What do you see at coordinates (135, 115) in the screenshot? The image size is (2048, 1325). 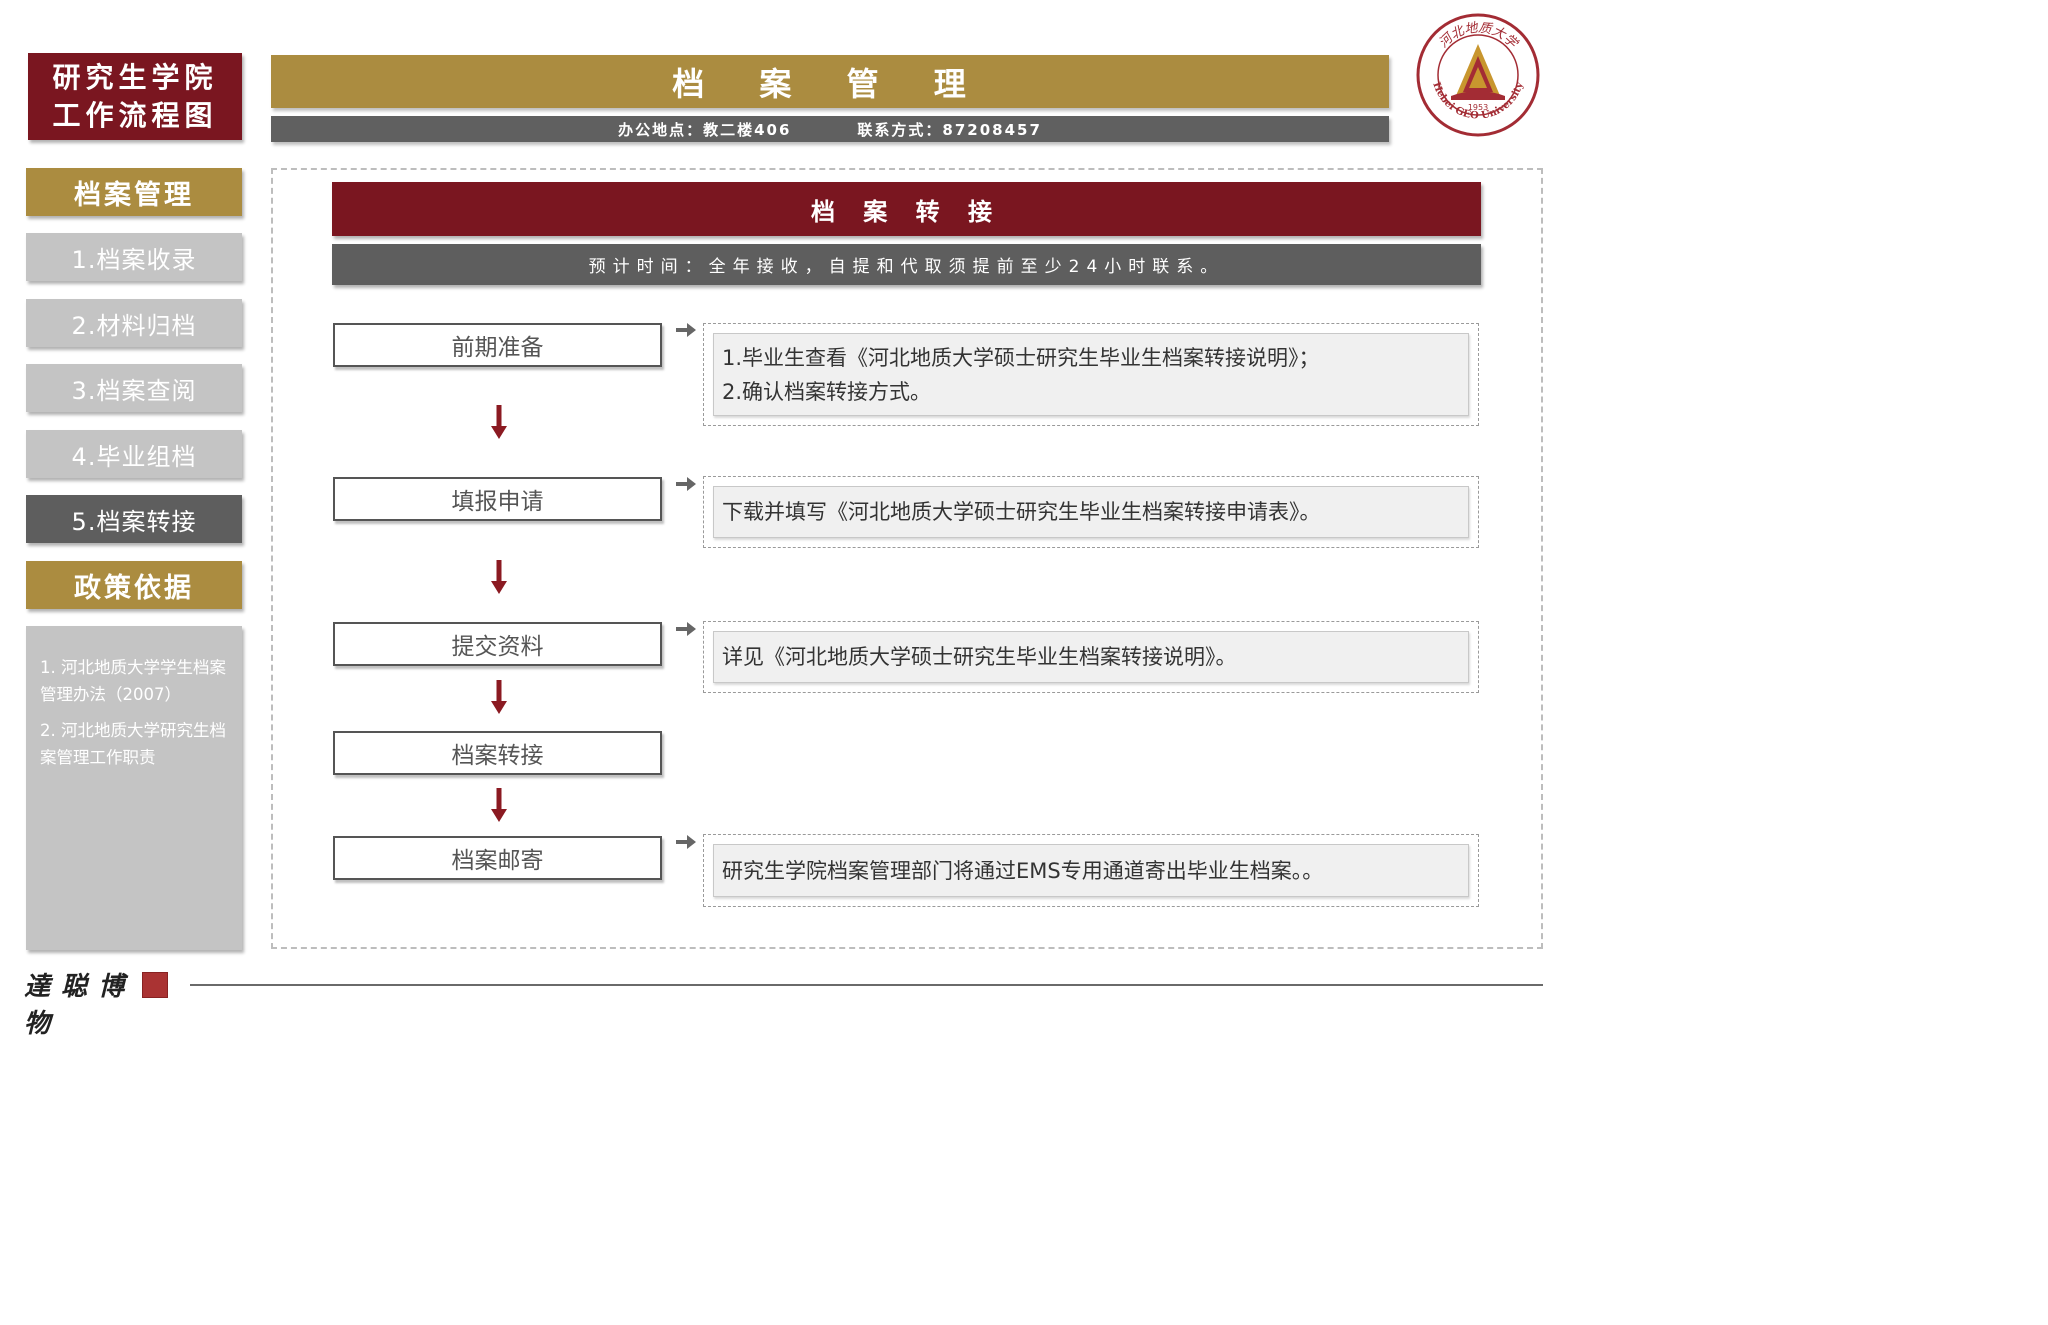 I see `badge-line-2: 工作流程图` at bounding box center [135, 115].